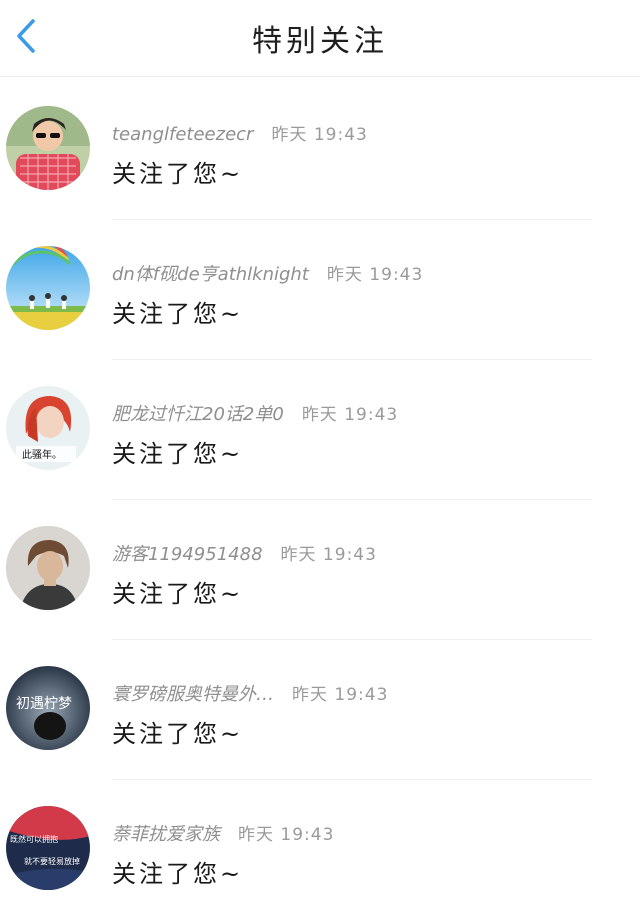 This screenshot has width=640, height=920. I want to click on top-bar: 特别关注, so click(320, 38).